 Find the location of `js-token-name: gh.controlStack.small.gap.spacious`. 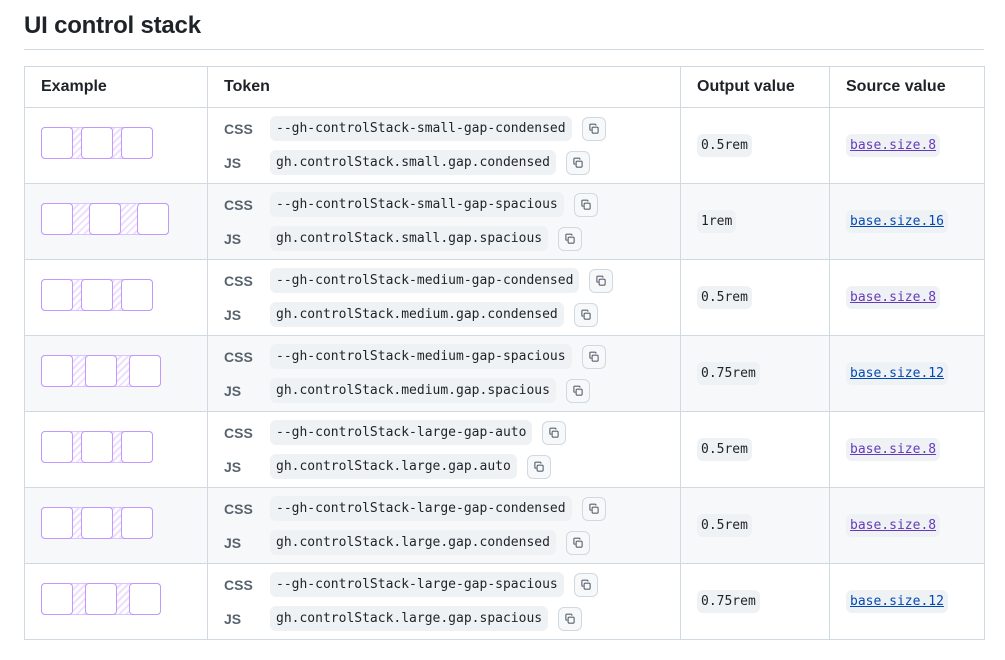

js-token-name: gh.controlStack.small.gap.spacious is located at coordinates (409, 238).